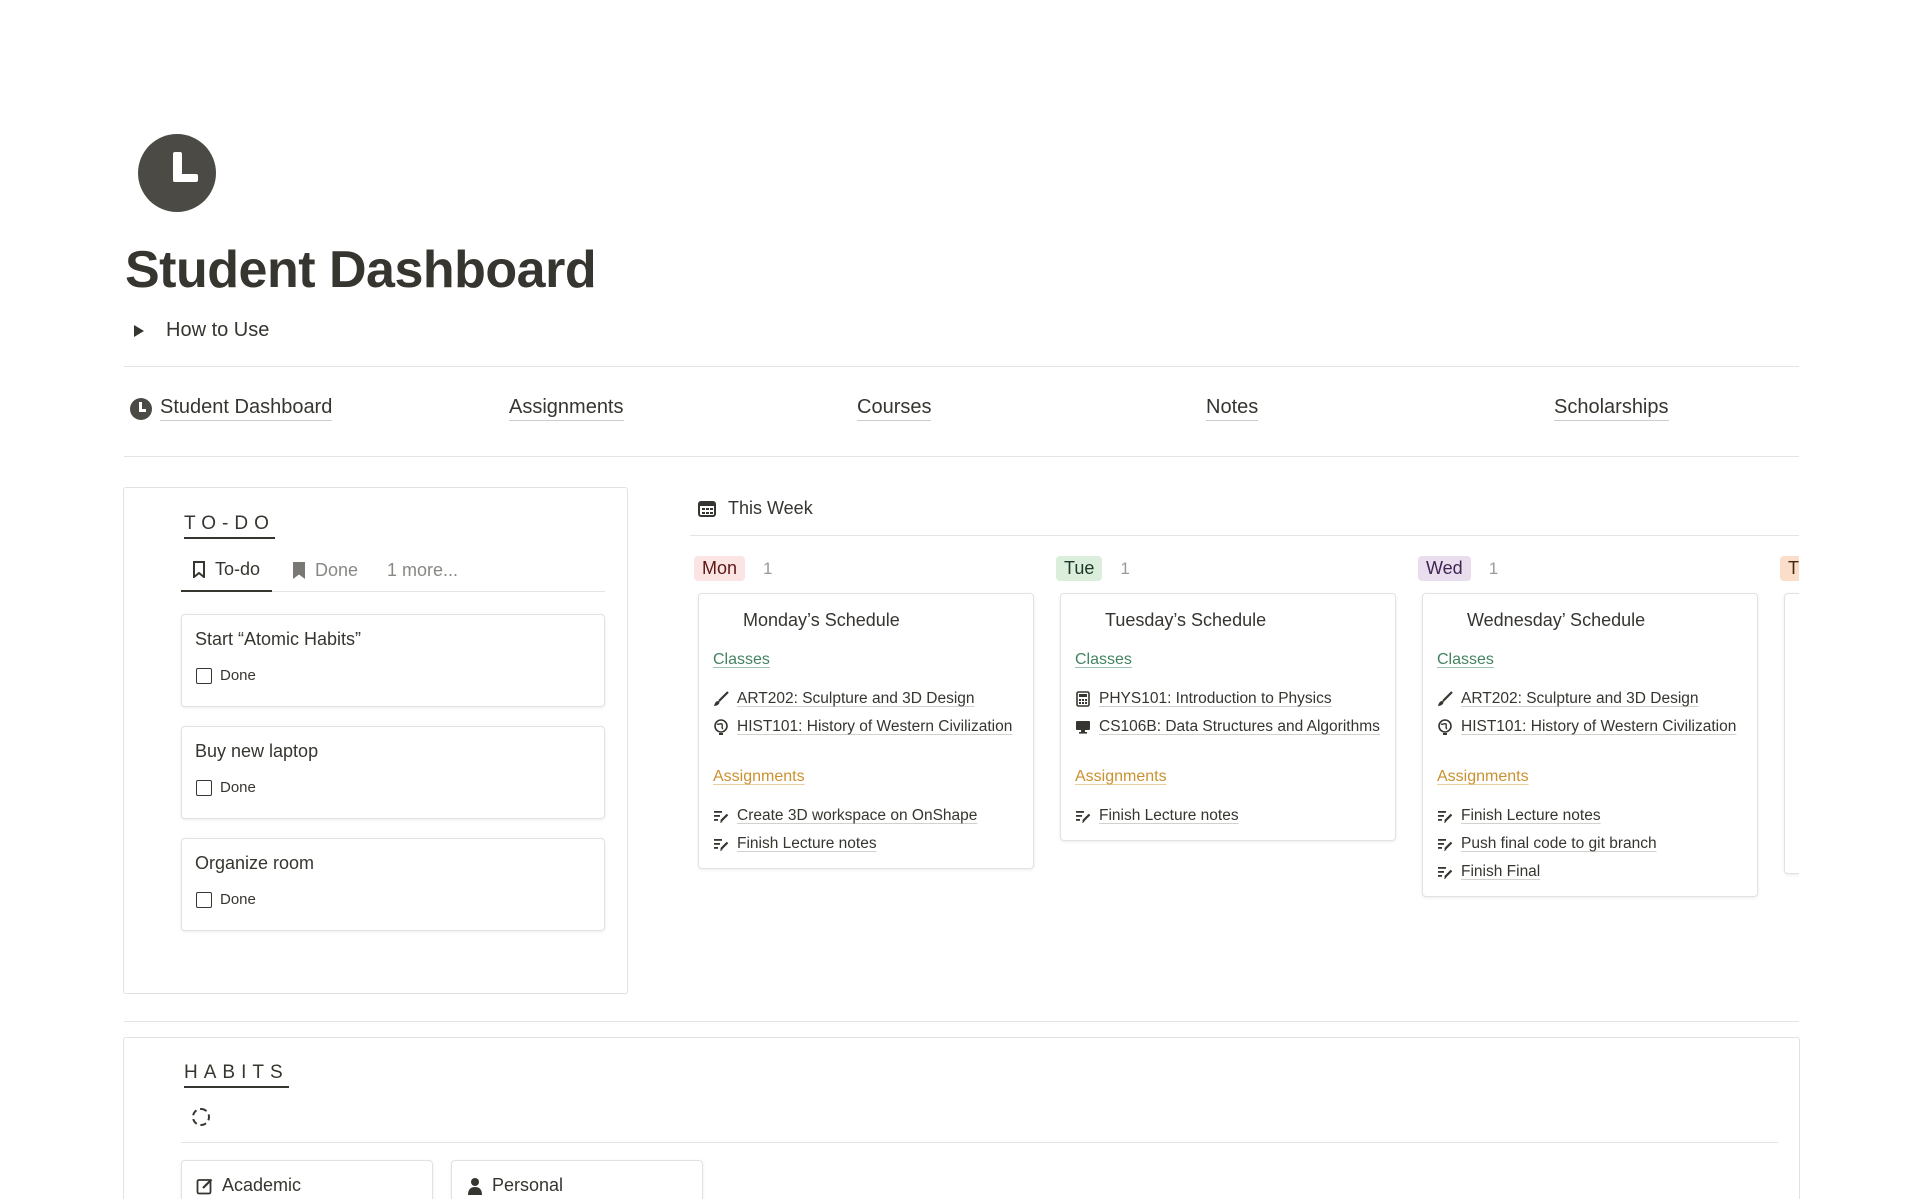  I want to click on tab-done: Done, so click(325, 570).